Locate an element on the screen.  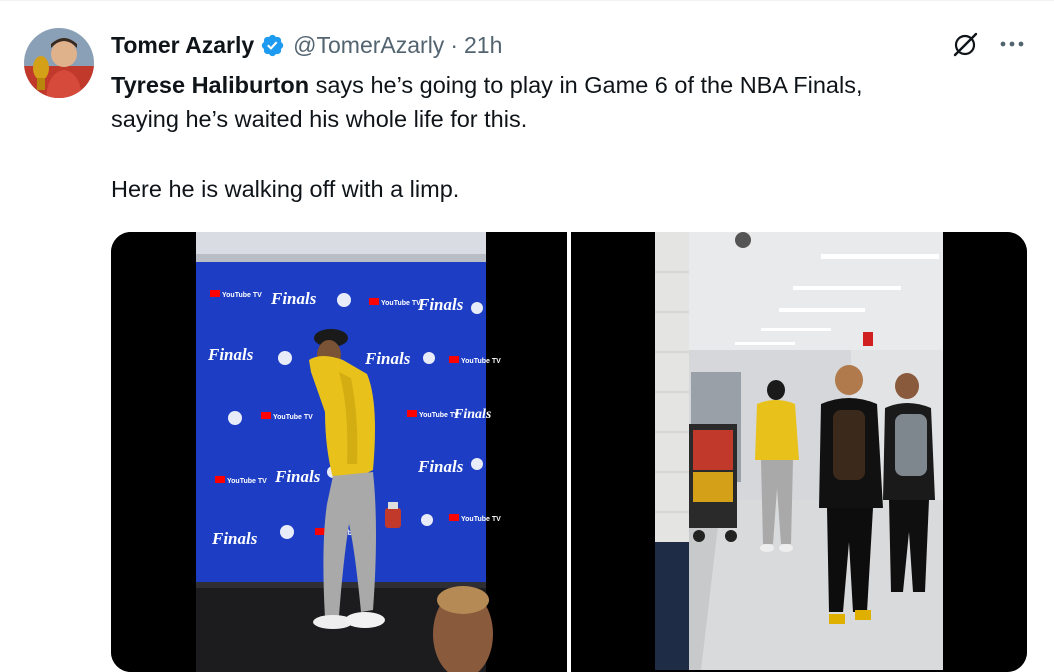
avatar-photo is located at coordinates (59, 63).